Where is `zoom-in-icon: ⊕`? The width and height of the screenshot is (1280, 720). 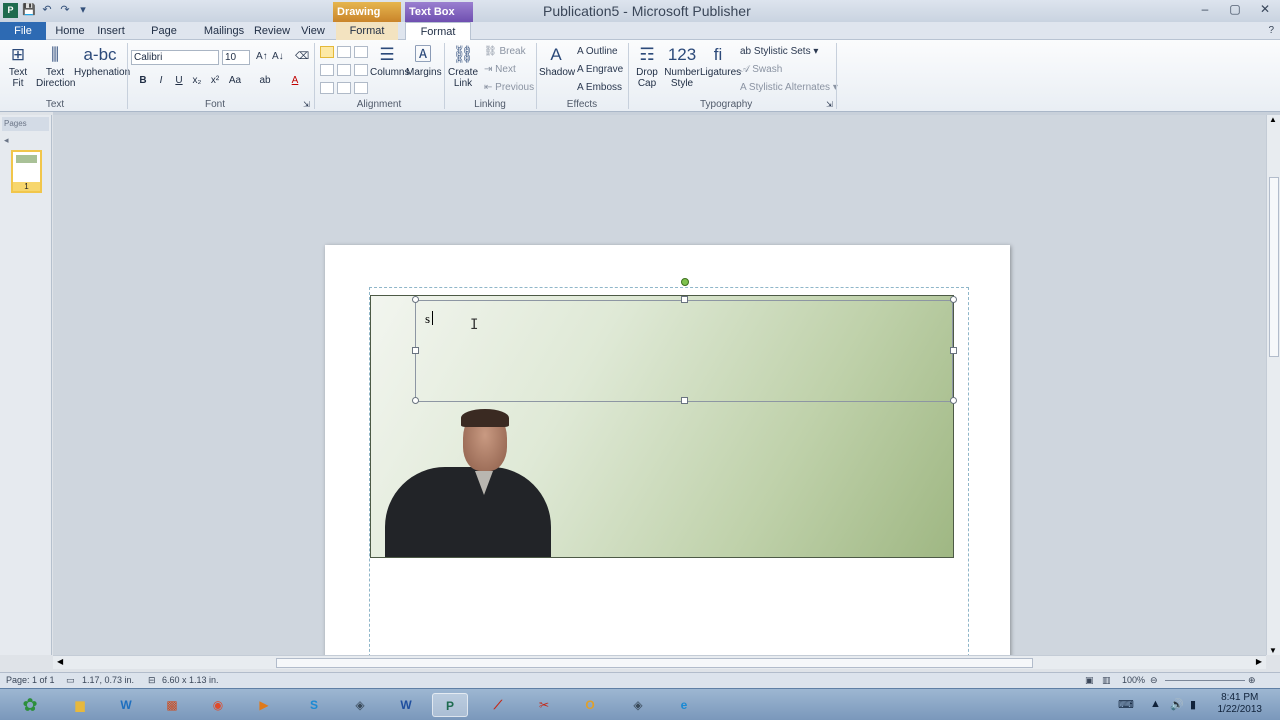
zoom-in-icon: ⊕ is located at coordinates (1252, 680).